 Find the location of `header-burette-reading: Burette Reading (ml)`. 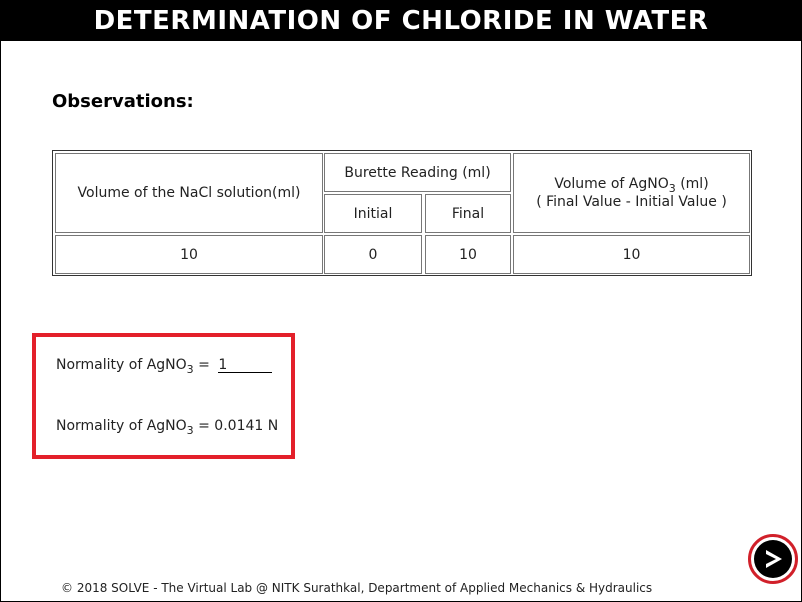

header-burette-reading: Burette Reading (ml) is located at coordinates (417, 172).